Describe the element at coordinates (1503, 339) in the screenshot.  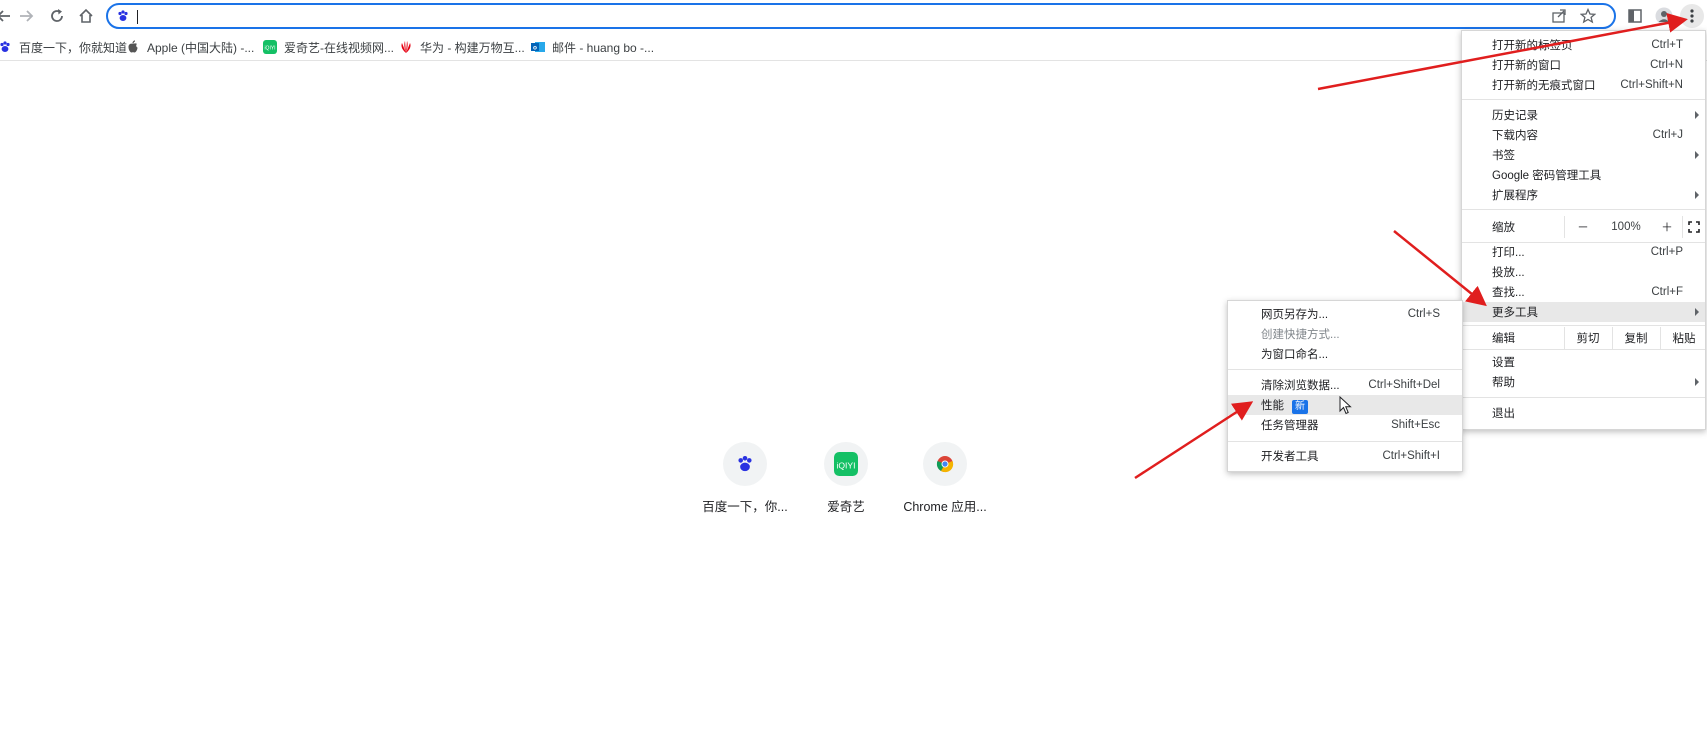
I see `menu-item-label: 编辑` at that location.